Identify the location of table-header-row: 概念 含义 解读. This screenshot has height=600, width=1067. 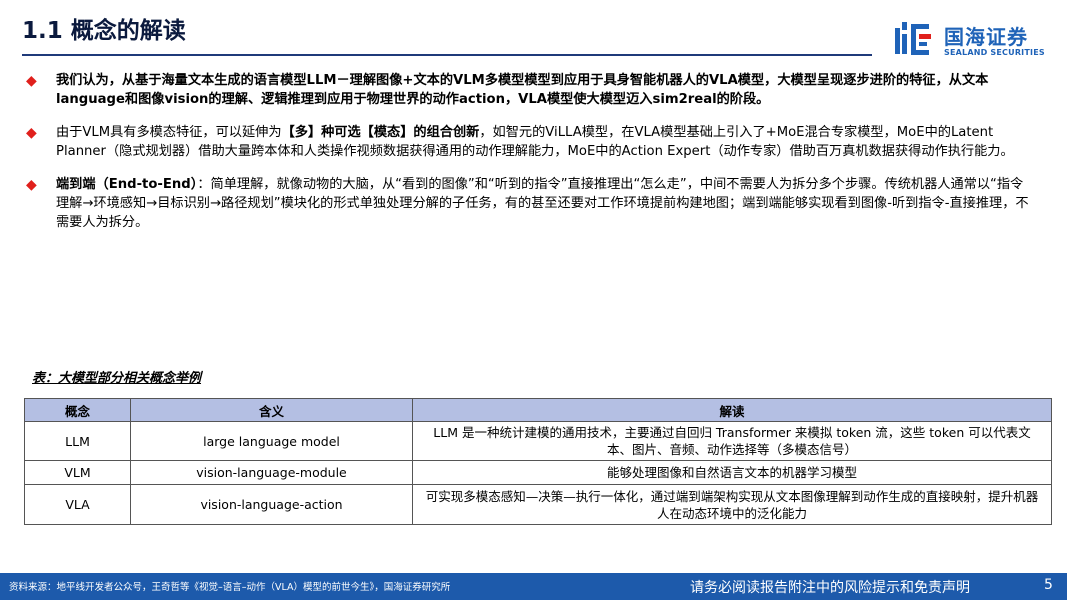
(538, 410).